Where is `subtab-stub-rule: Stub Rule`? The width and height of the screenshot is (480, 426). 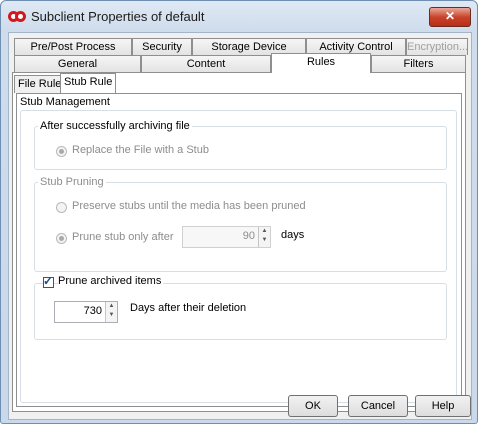 subtab-stub-rule: Stub Rule is located at coordinates (88, 83).